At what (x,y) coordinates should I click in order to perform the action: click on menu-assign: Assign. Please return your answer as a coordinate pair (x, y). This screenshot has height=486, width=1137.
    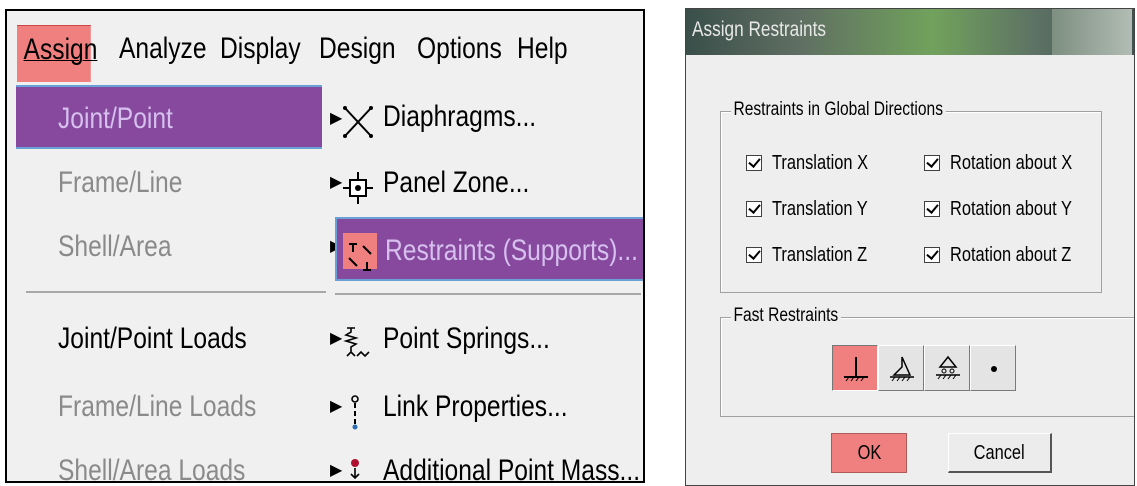
    Looking at the image, I should click on (57, 53).